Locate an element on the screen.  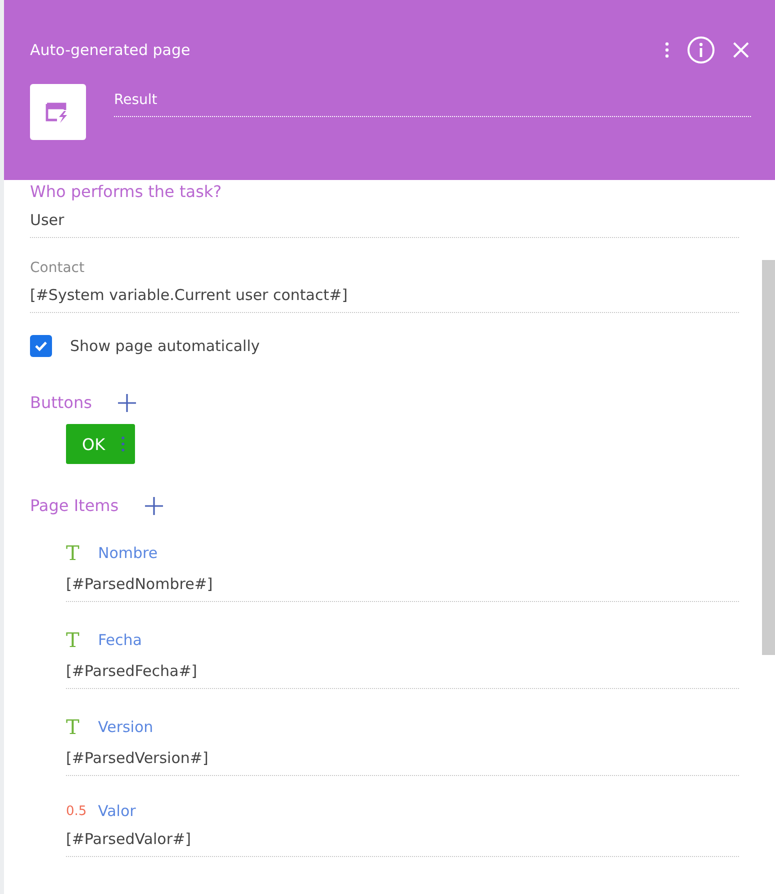
buttons-label: Buttons is located at coordinates (61, 402).